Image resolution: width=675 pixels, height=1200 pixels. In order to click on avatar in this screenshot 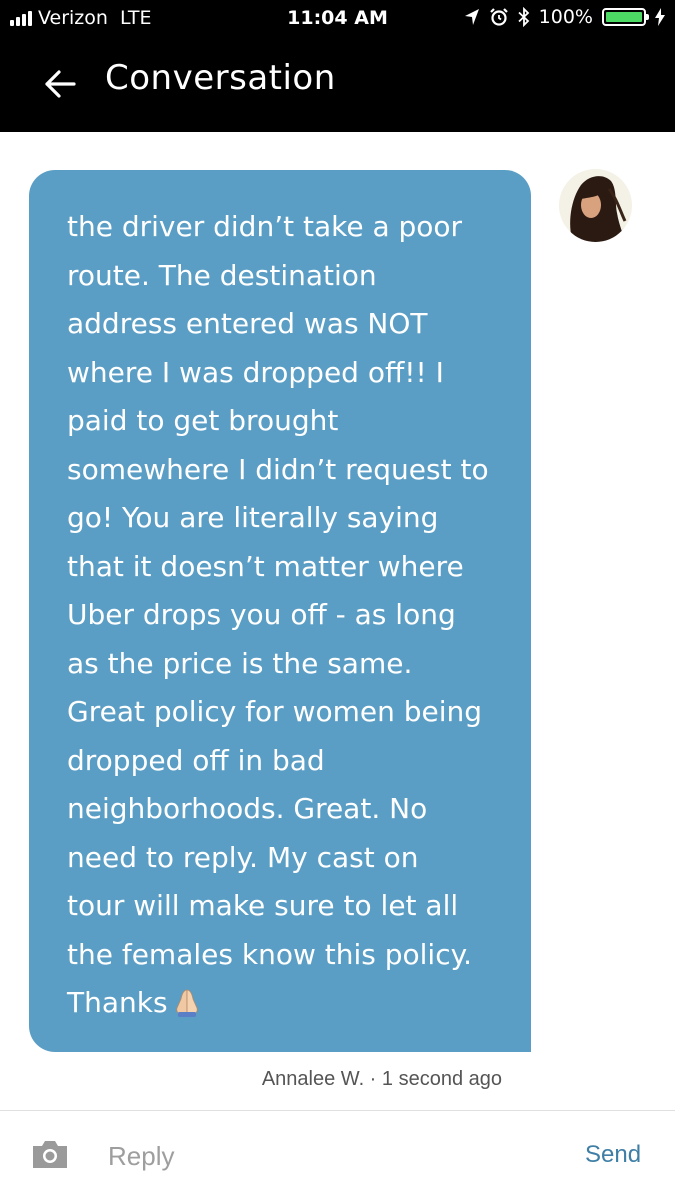, I will do `click(595, 205)`.